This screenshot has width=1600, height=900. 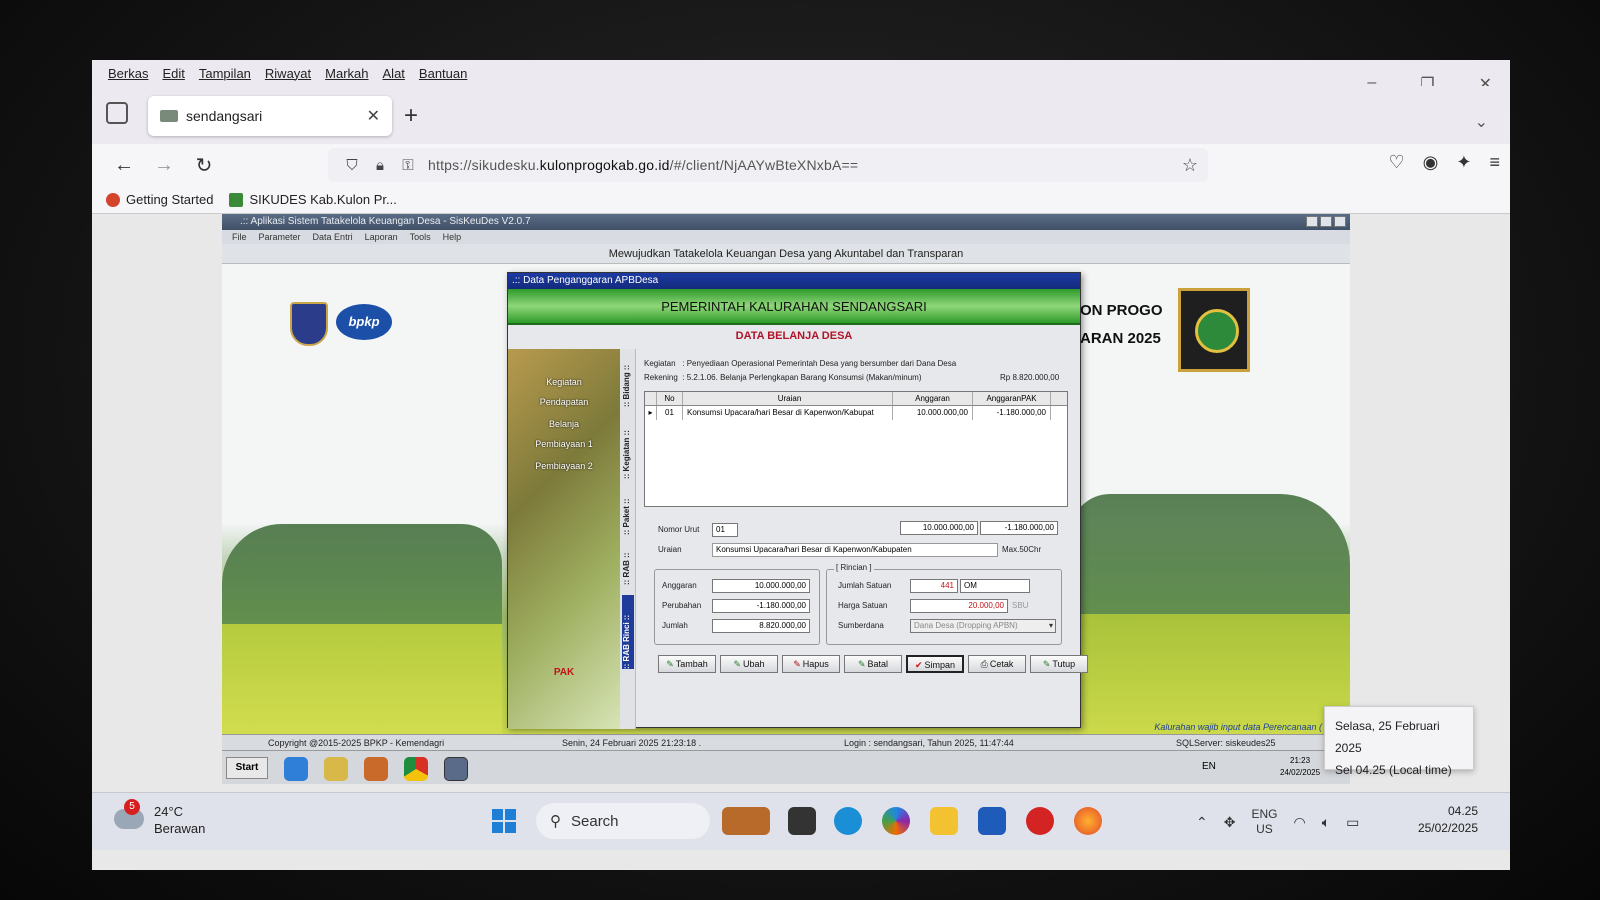 I want to click on tab-rab-rinci: :: RAB Rinci ::, so click(x=628, y=632).